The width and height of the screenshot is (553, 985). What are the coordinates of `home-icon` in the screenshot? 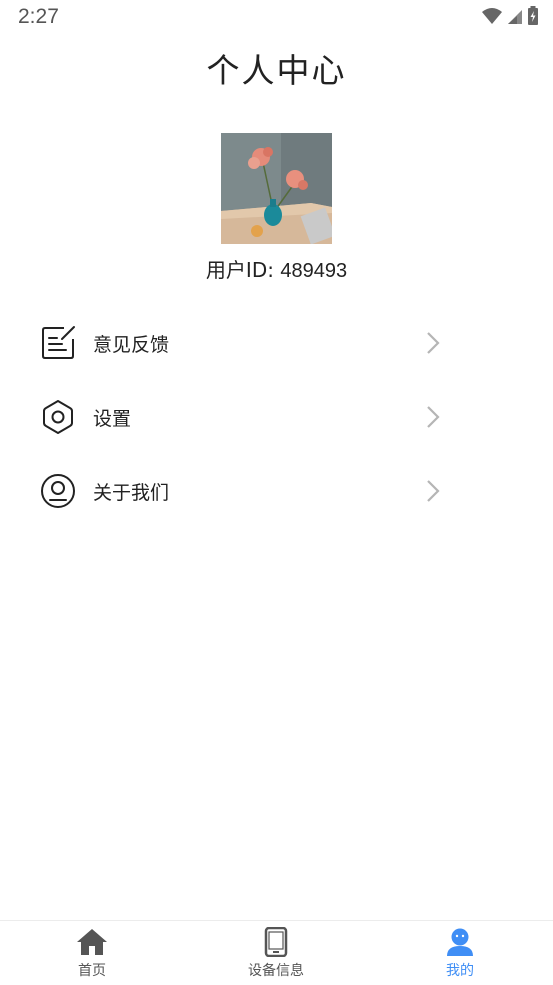 It's located at (92, 942).